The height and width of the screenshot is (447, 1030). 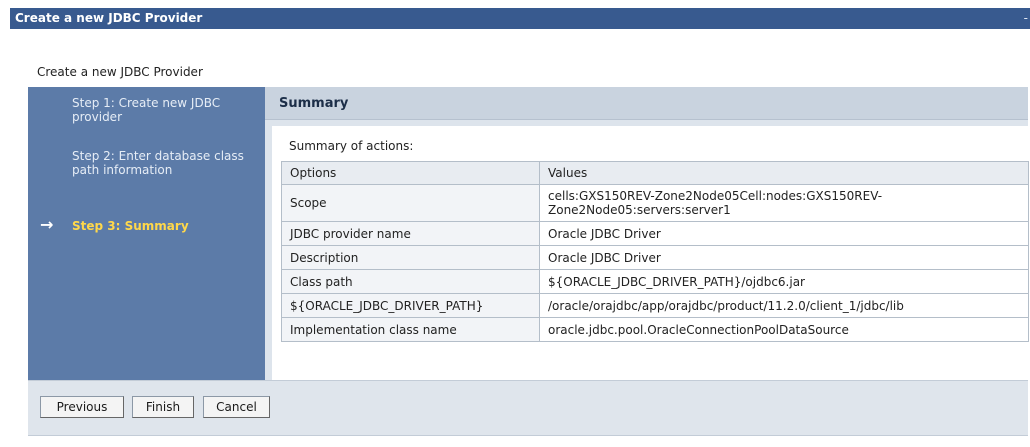 What do you see at coordinates (410, 257) in the screenshot?
I see `option-cell: Description` at bounding box center [410, 257].